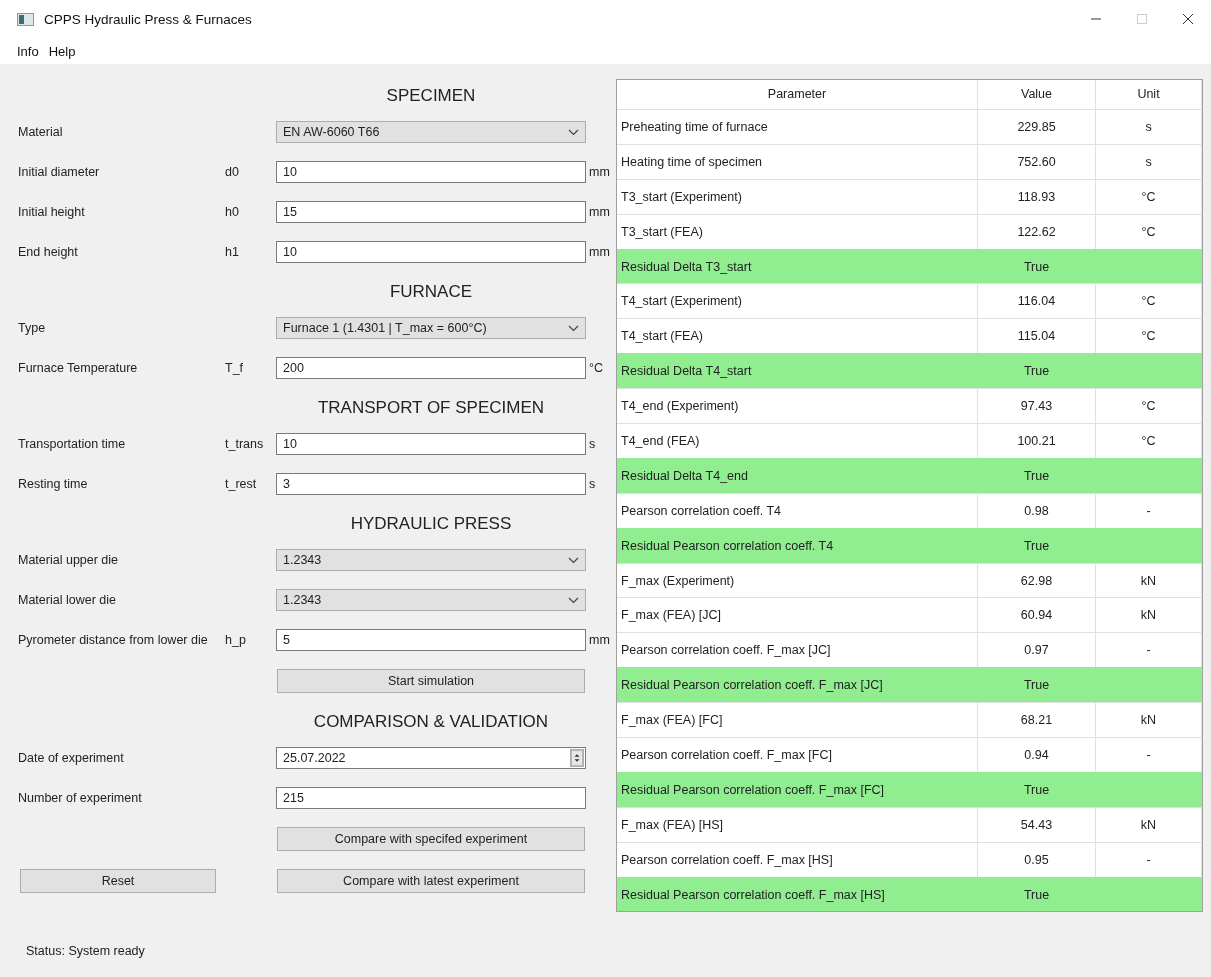 Image resolution: width=1211 pixels, height=977 pixels. What do you see at coordinates (577, 758) in the screenshot?
I see `spin-buttons-icon` at bounding box center [577, 758].